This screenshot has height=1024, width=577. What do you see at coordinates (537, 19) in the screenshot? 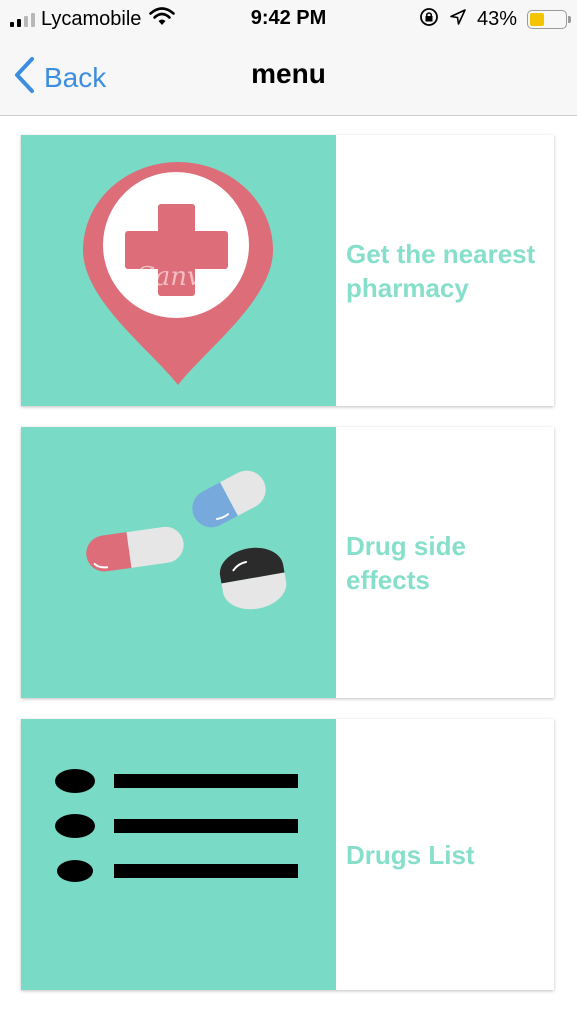
I see `battery-level` at bounding box center [537, 19].